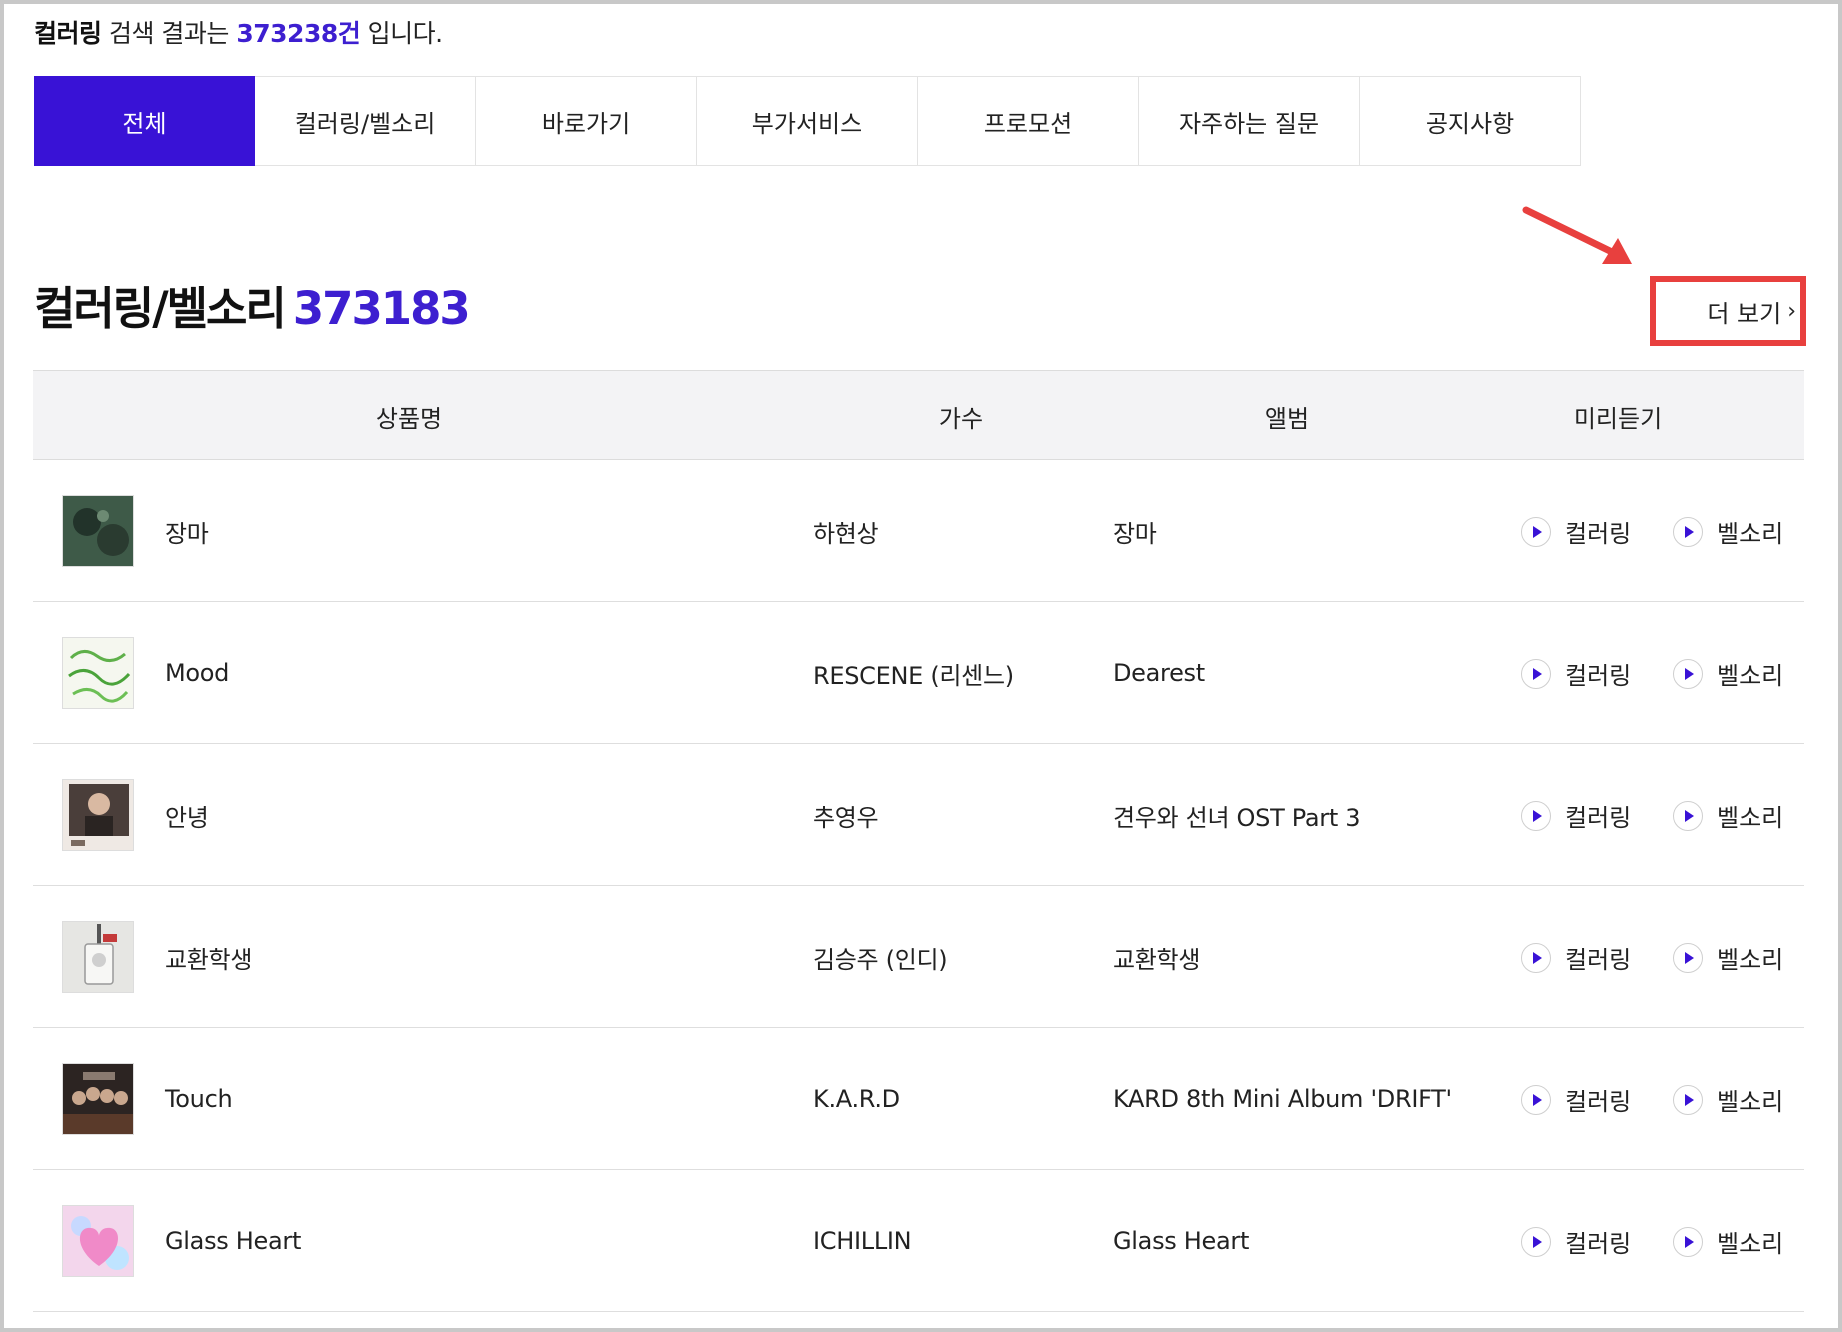 Image resolution: width=1842 pixels, height=1332 pixels. What do you see at coordinates (208, 957) in the screenshot?
I see `product-name: 교환학생` at bounding box center [208, 957].